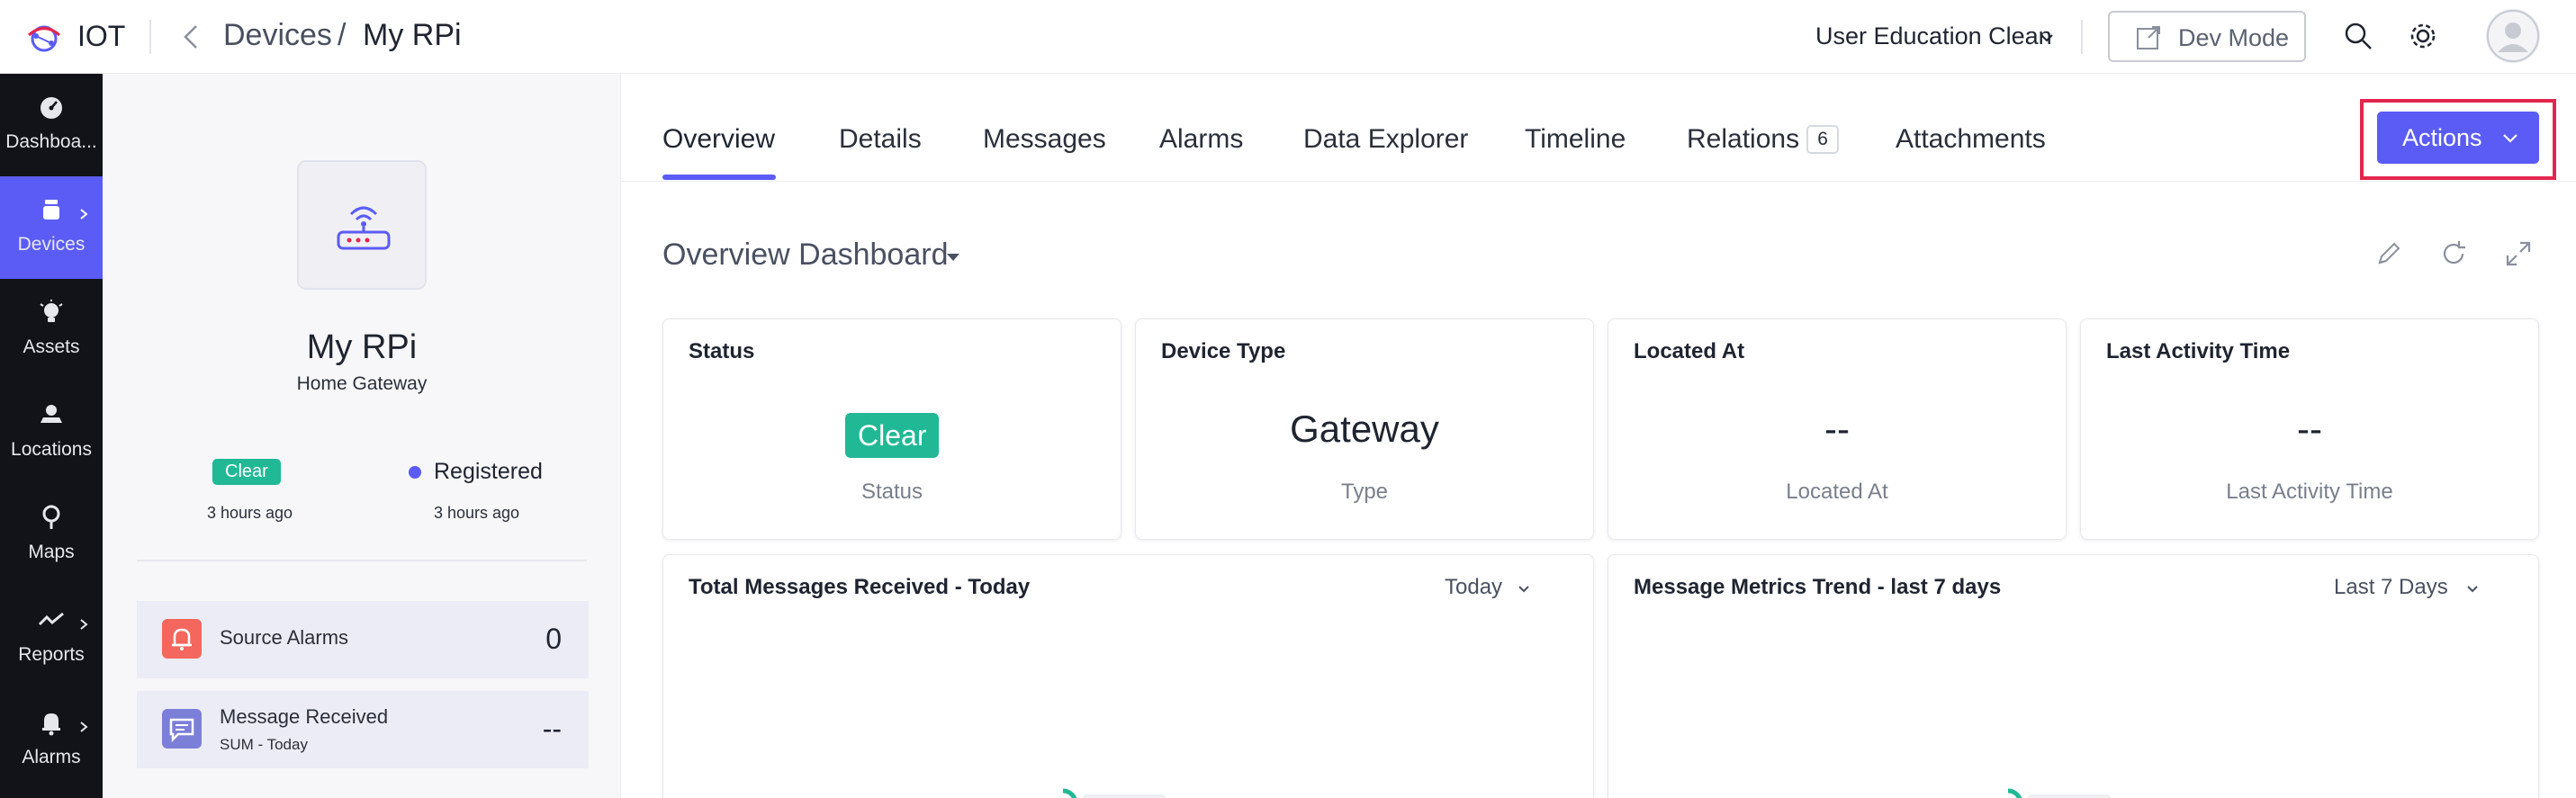 The height and width of the screenshot is (798, 2576). What do you see at coordinates (1743, 139) in the screenshot?
I see `tab-relations-label: Relations` at bounding box center [1743, 139].